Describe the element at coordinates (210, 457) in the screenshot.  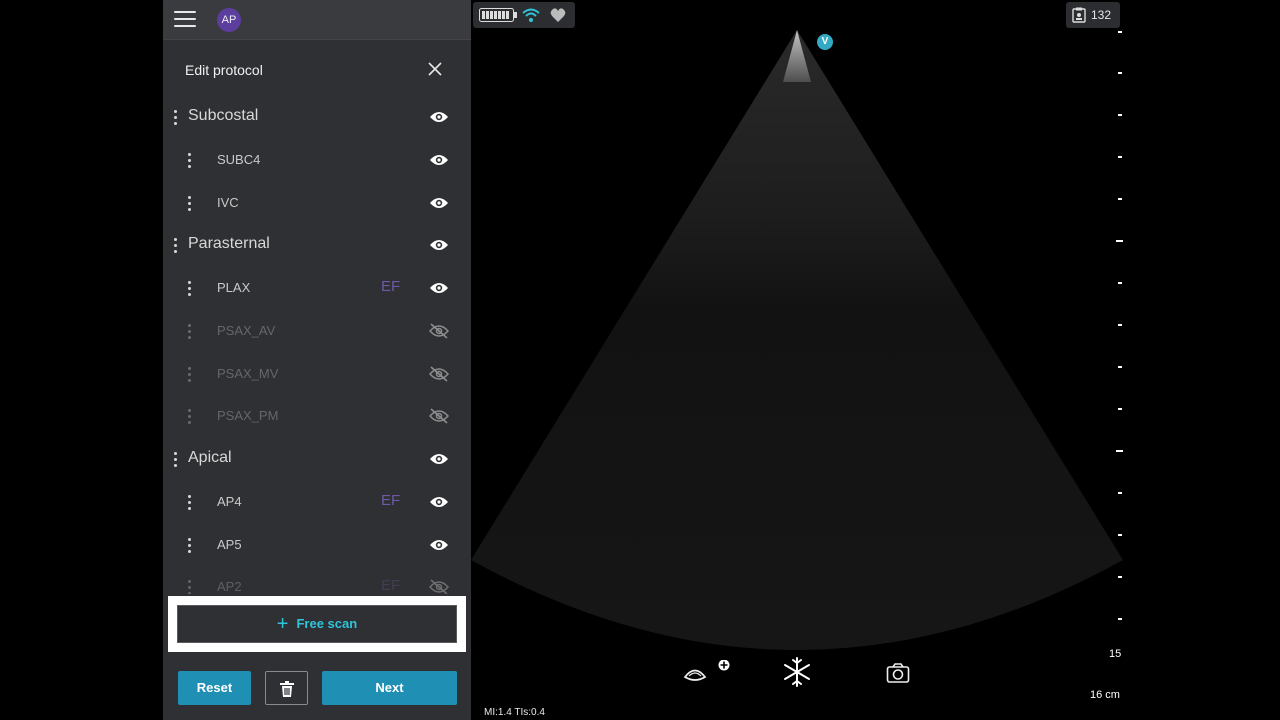
I see `row-label: Apical` at that location.